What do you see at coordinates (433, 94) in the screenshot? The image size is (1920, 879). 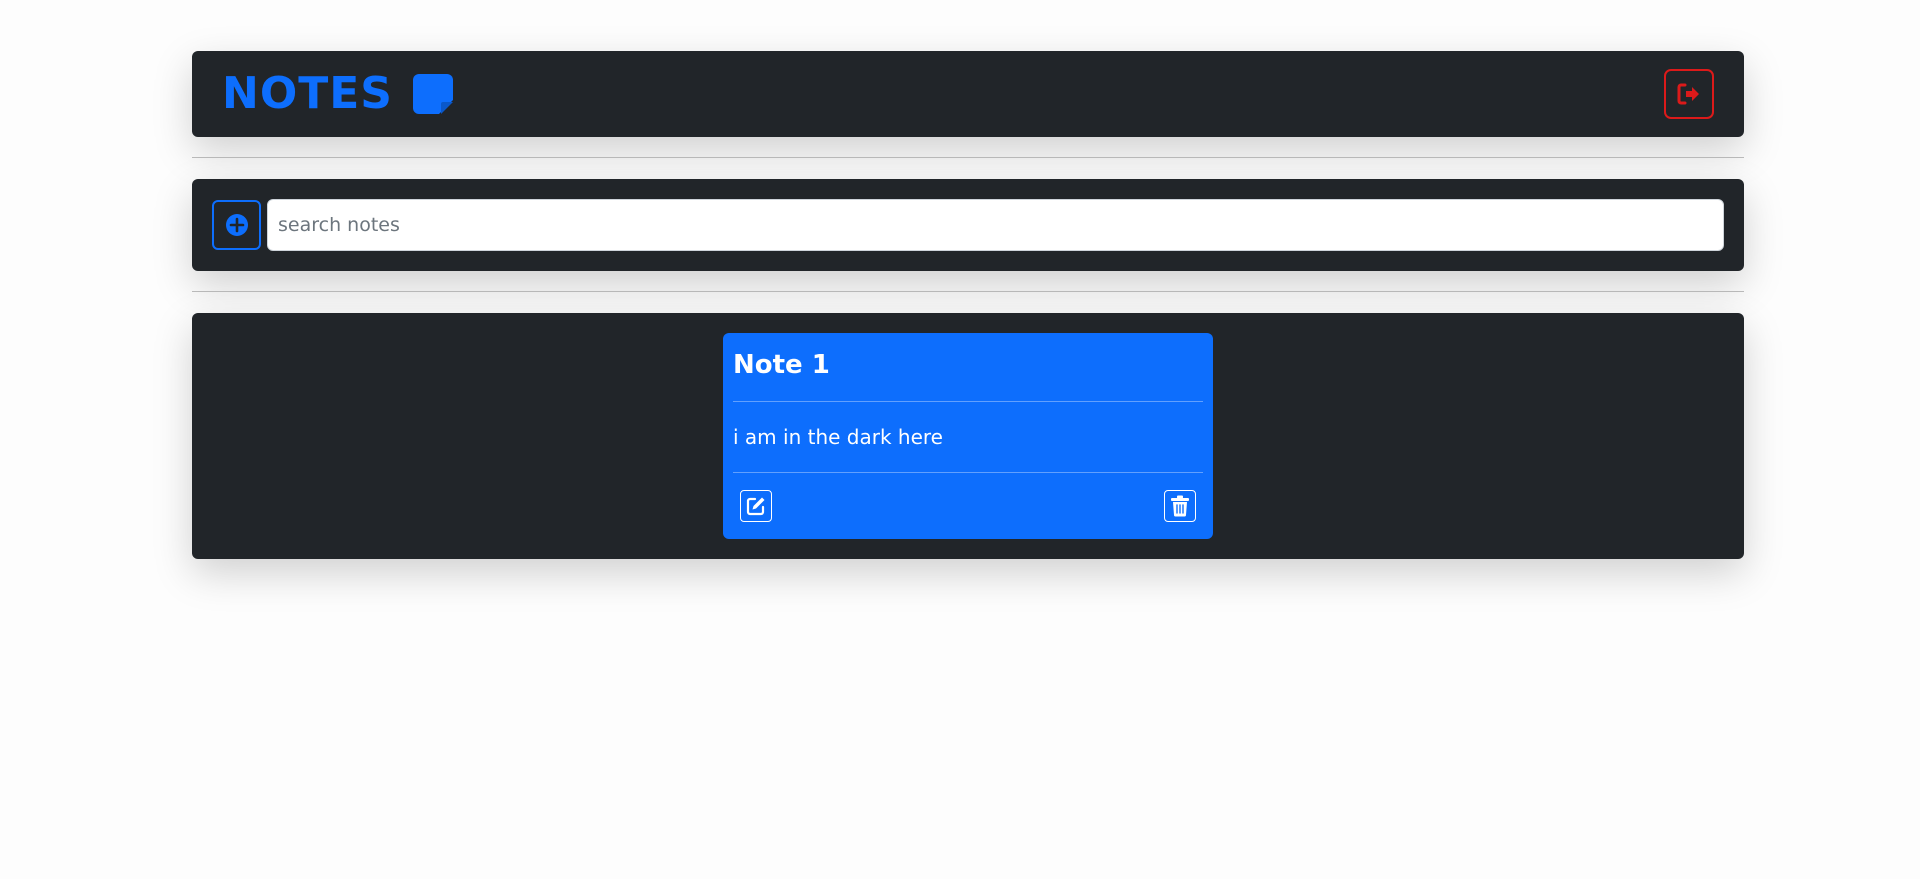 I see `sticky-note-icon` at bounding box center [433, 94].